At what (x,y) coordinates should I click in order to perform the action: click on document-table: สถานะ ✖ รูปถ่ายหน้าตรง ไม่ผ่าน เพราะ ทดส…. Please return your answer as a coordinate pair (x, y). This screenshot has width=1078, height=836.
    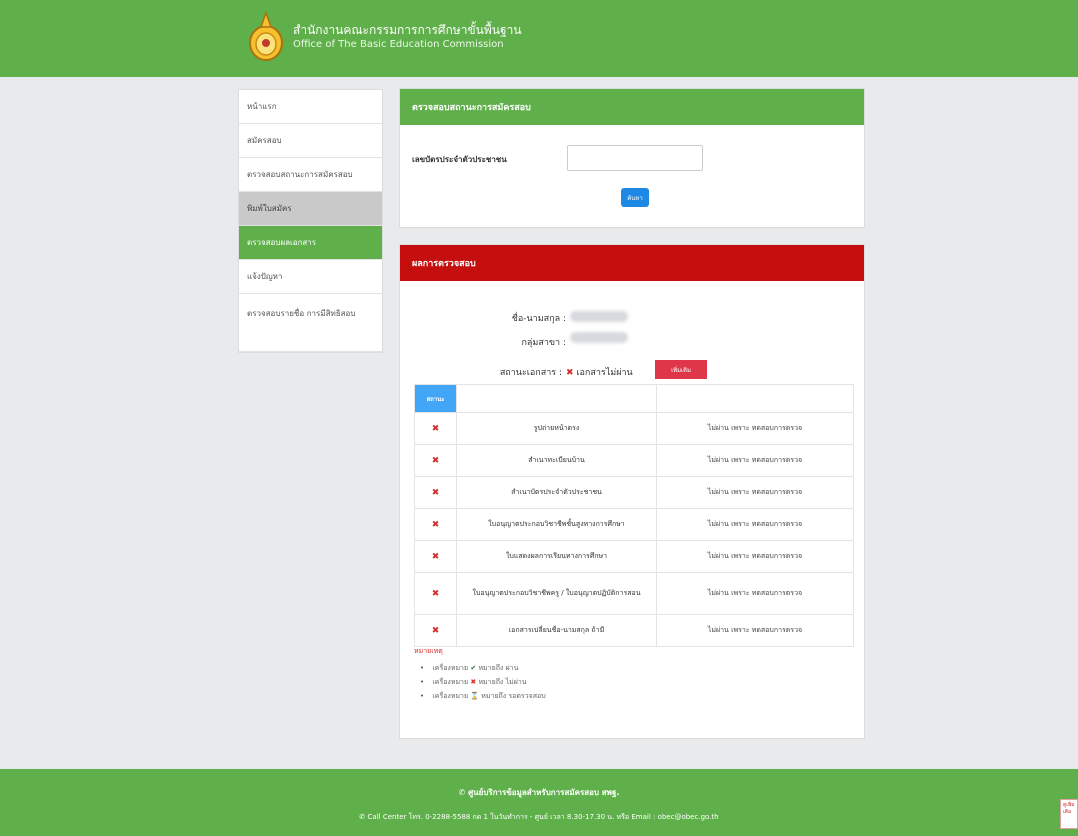
    Looking at the image, I should click on (634, 515).